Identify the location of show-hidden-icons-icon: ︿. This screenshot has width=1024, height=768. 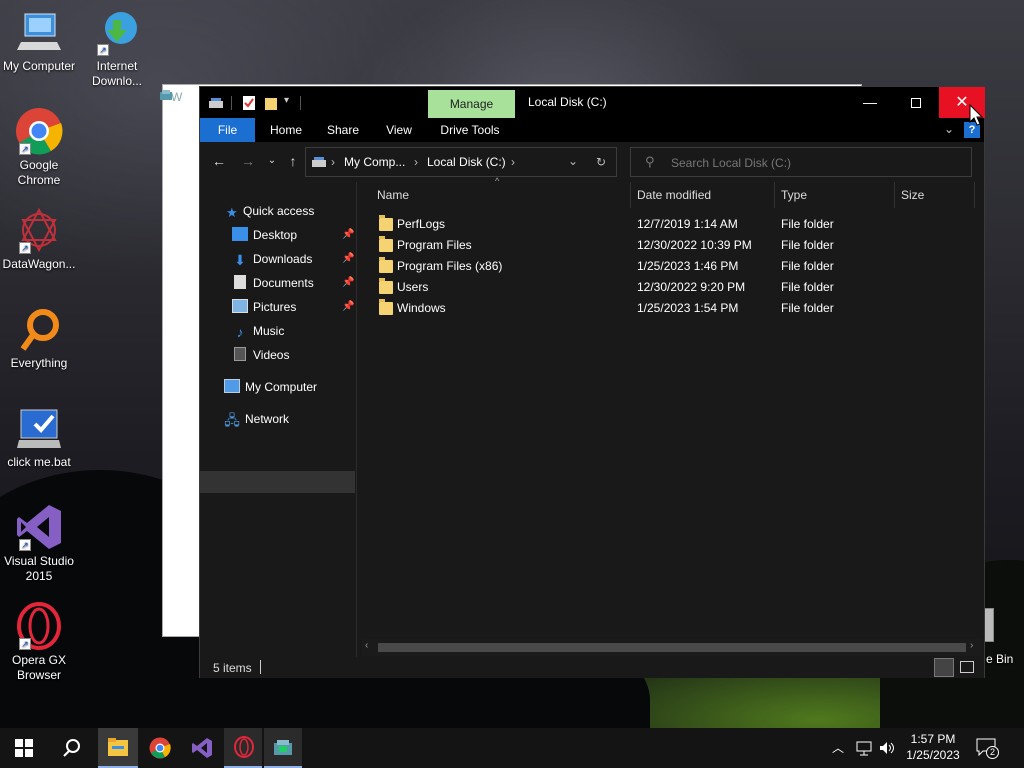
(838, 747).